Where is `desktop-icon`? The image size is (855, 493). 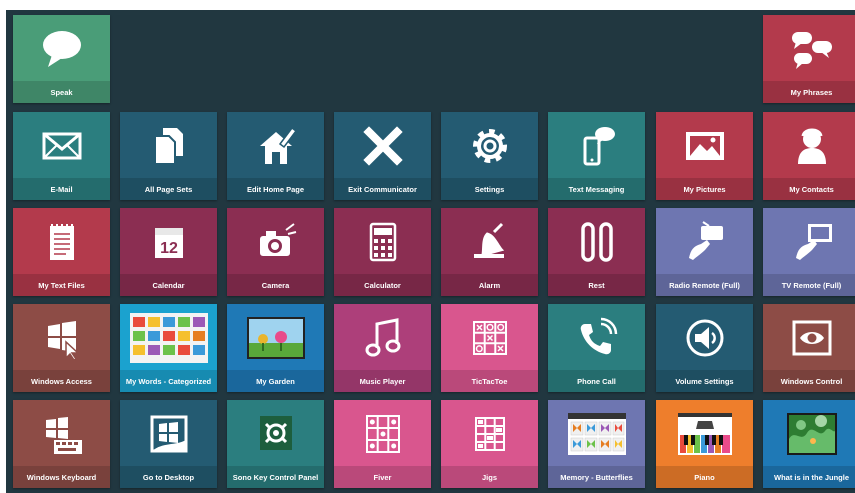 desktop-icon is located at coordinates (168, 434).